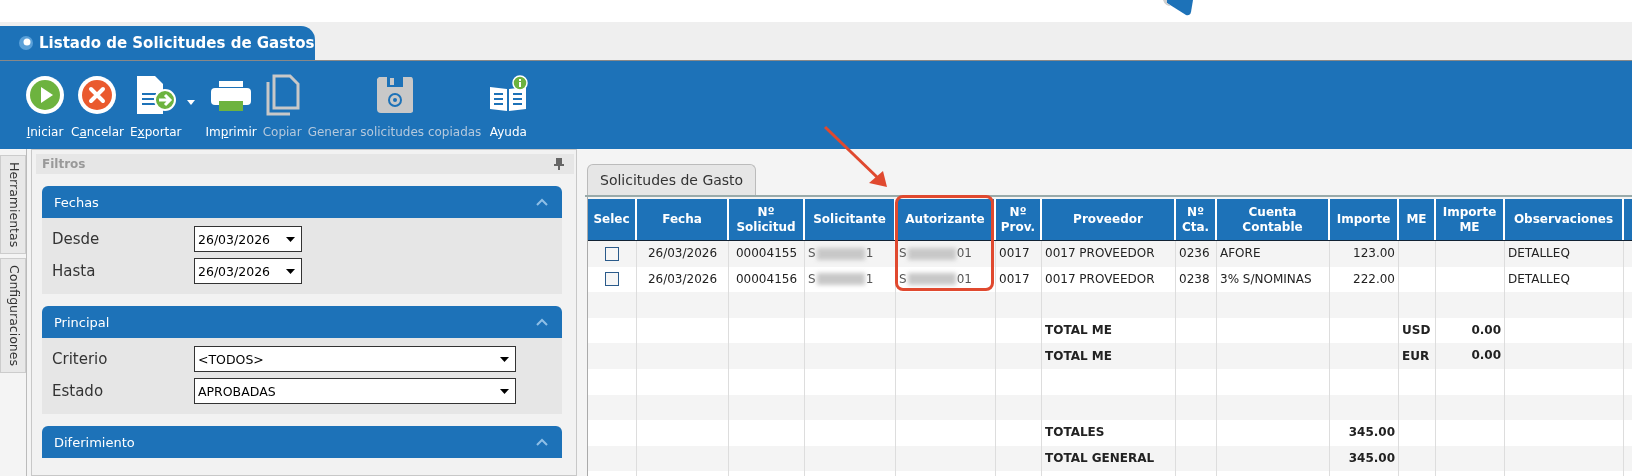 Image resolution: width=1632 pixels, height=476 pixels. What do you see at coordinates (94, 442) in the screenshot?
I see `section-title: Diferimiento` at bounding box center [94, 442].